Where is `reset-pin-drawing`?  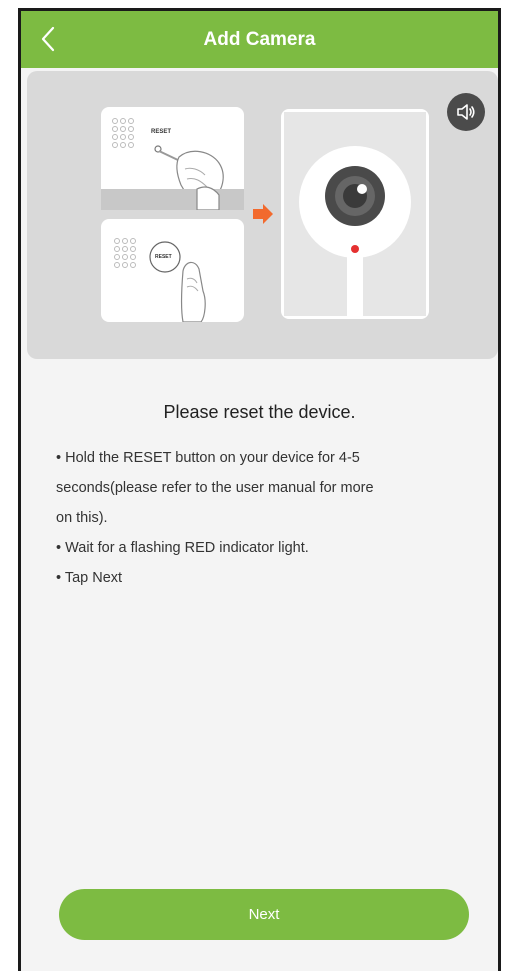
reset-pin-drawing is located at coordinates (172, 164).